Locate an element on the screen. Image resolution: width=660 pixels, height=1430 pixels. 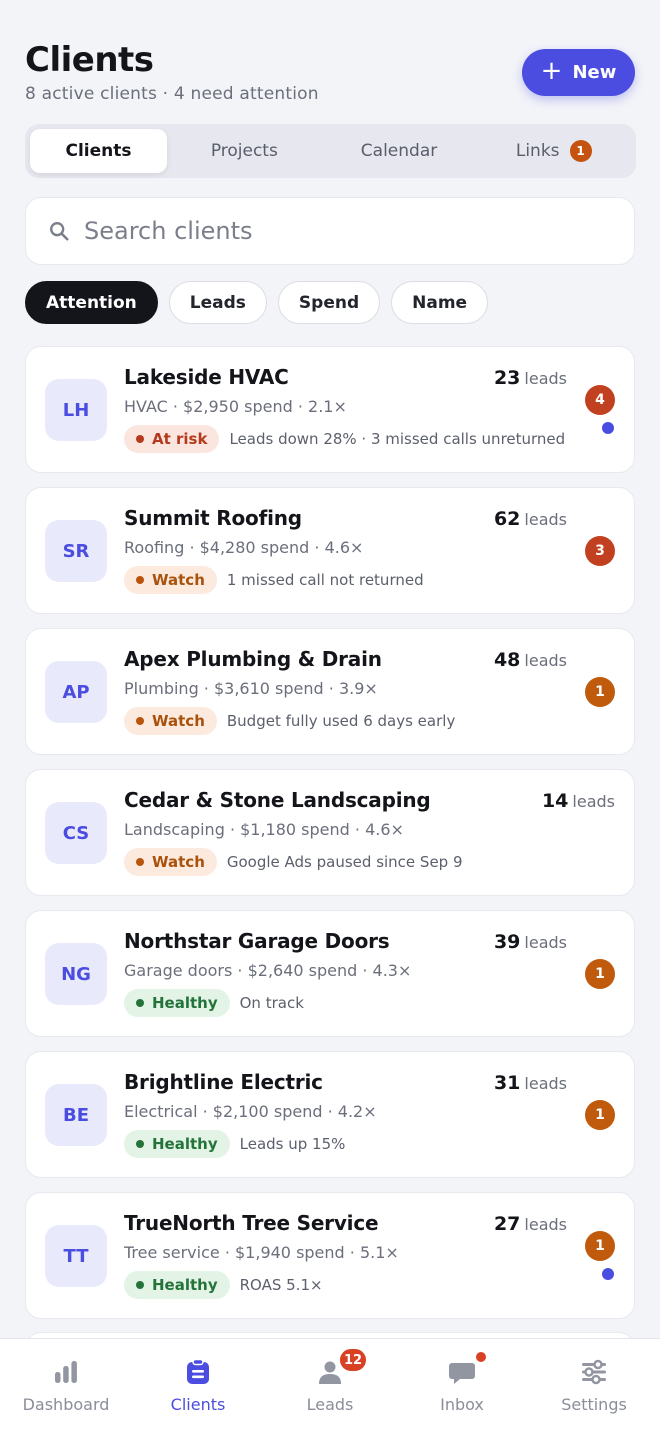
tab-label: Clients is located at coordinates (98, 151).